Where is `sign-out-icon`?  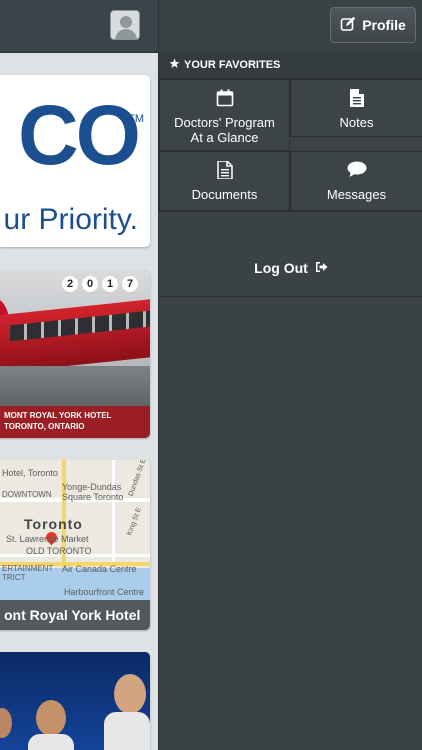
sign-out-icon is located at coordinates (321, 268).